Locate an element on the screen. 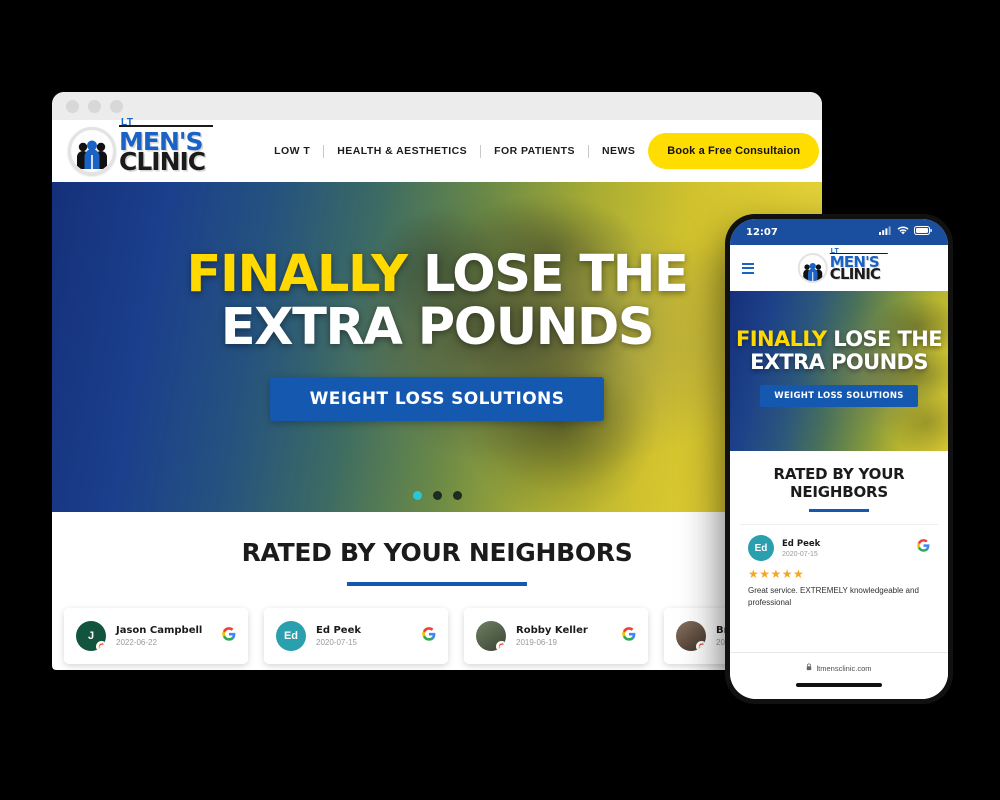 Image resolution: width=1000 pixels, height=800 pixels. battery-icon is located at coordinates (923, 232).